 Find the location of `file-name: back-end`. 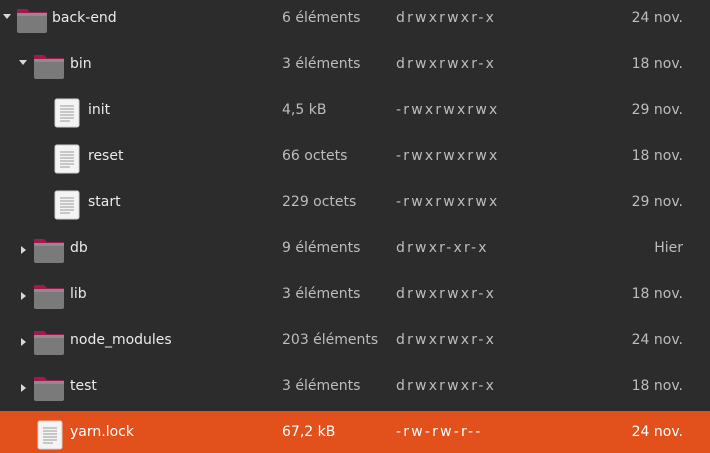

file-name: back-end is located at coordinates (84, 18).